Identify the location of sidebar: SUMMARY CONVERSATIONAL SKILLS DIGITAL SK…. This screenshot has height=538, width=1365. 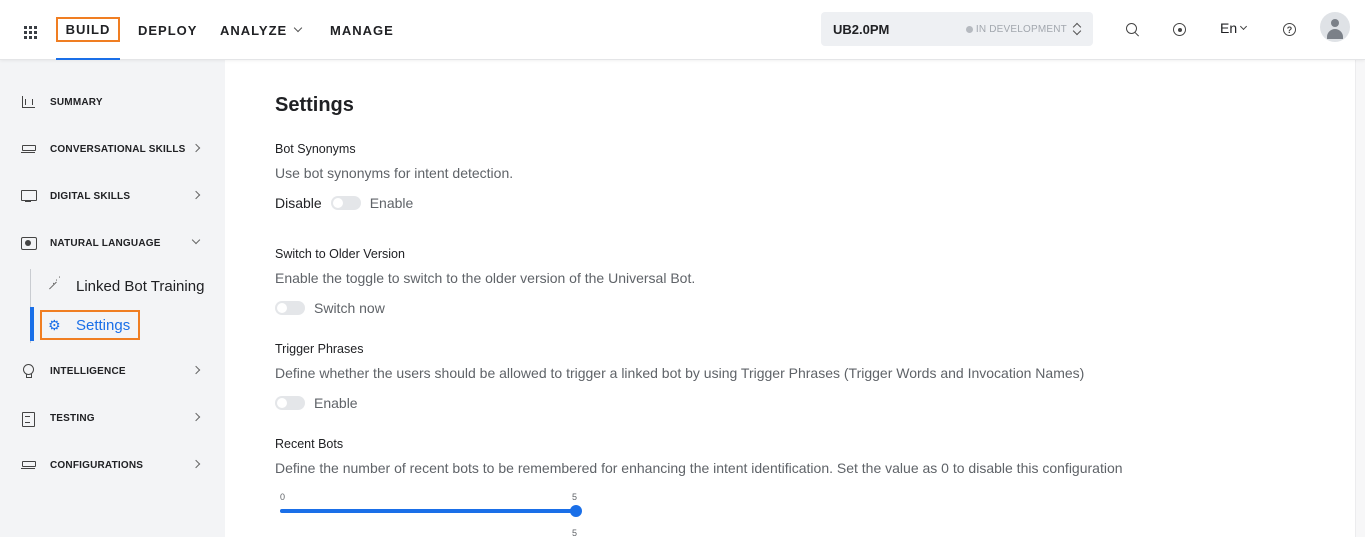
(112, 298).